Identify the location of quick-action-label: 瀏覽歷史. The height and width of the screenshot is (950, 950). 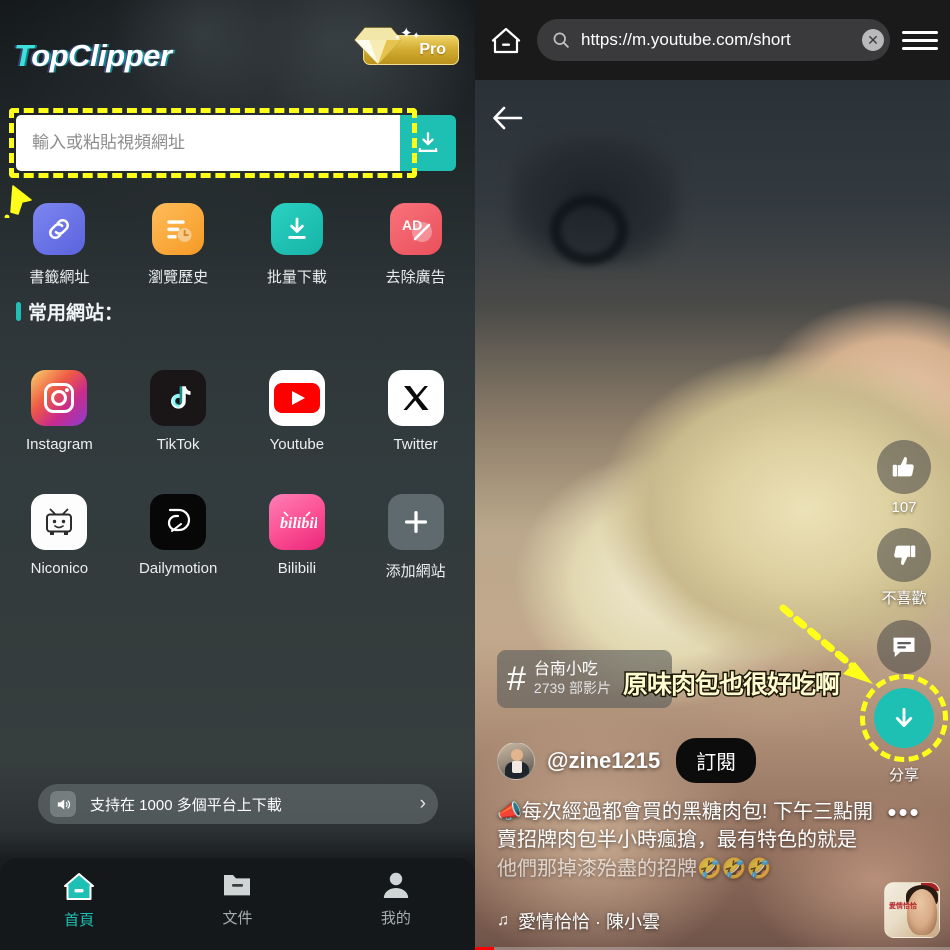
(178, 277).